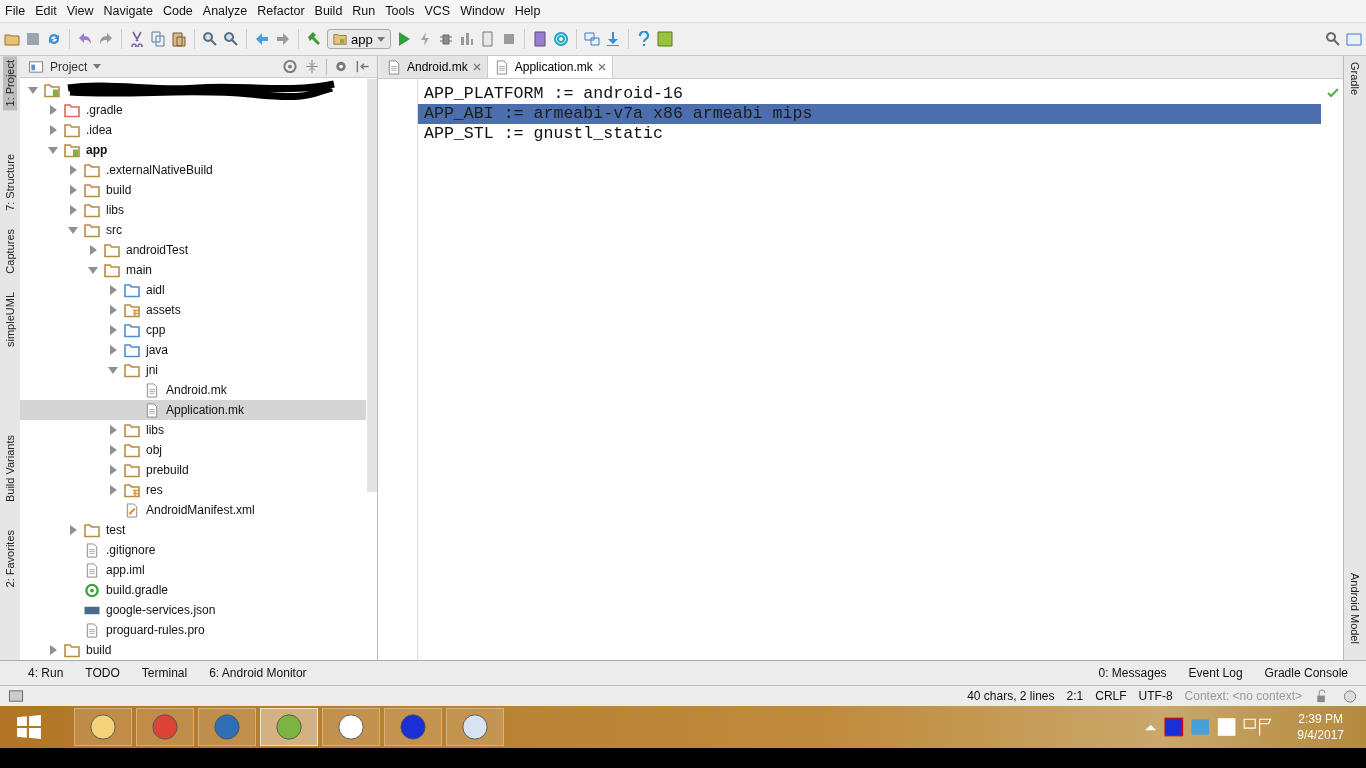  What do you see at coordinates (16, 696) in the screenshot?
I see `layout-icon` at bounding box center [16, 696].